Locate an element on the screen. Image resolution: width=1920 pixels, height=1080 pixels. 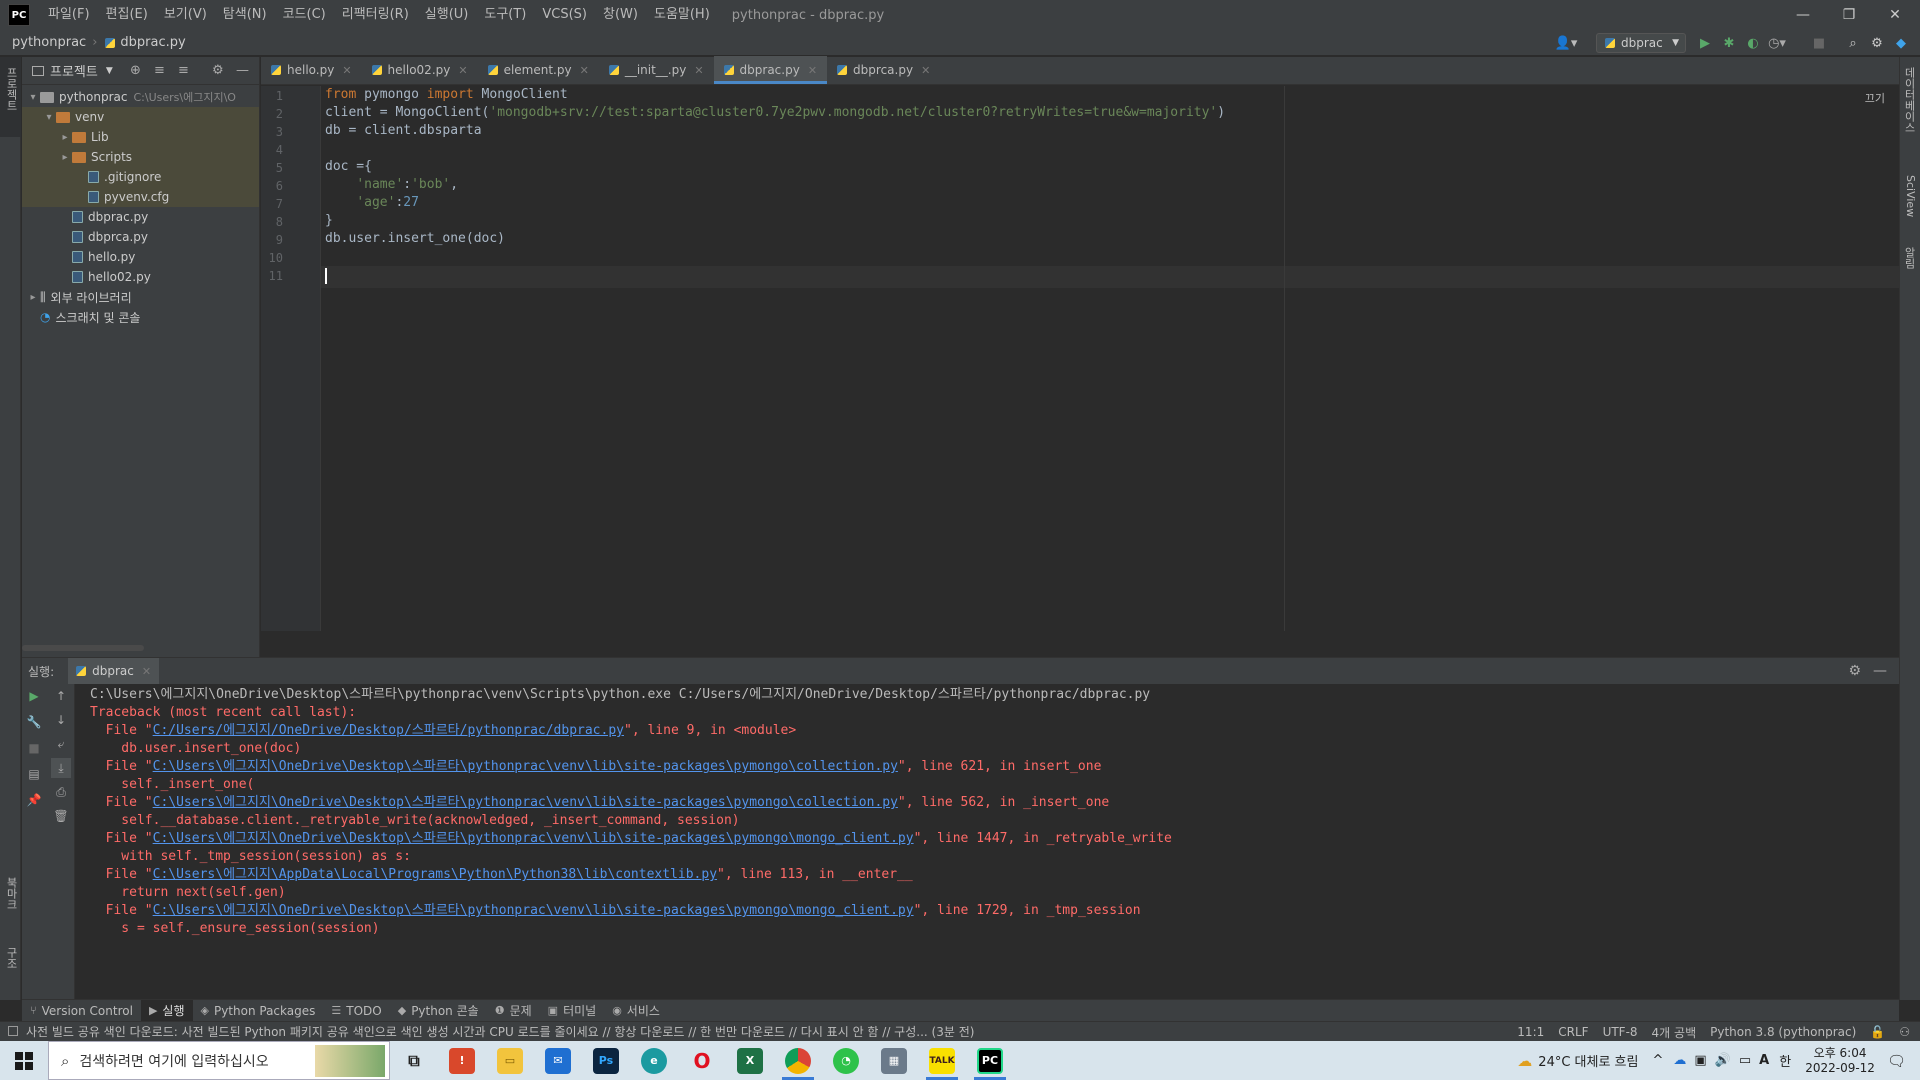
project-panel-title: 프로젝트 is located at coordinates (74, 70).